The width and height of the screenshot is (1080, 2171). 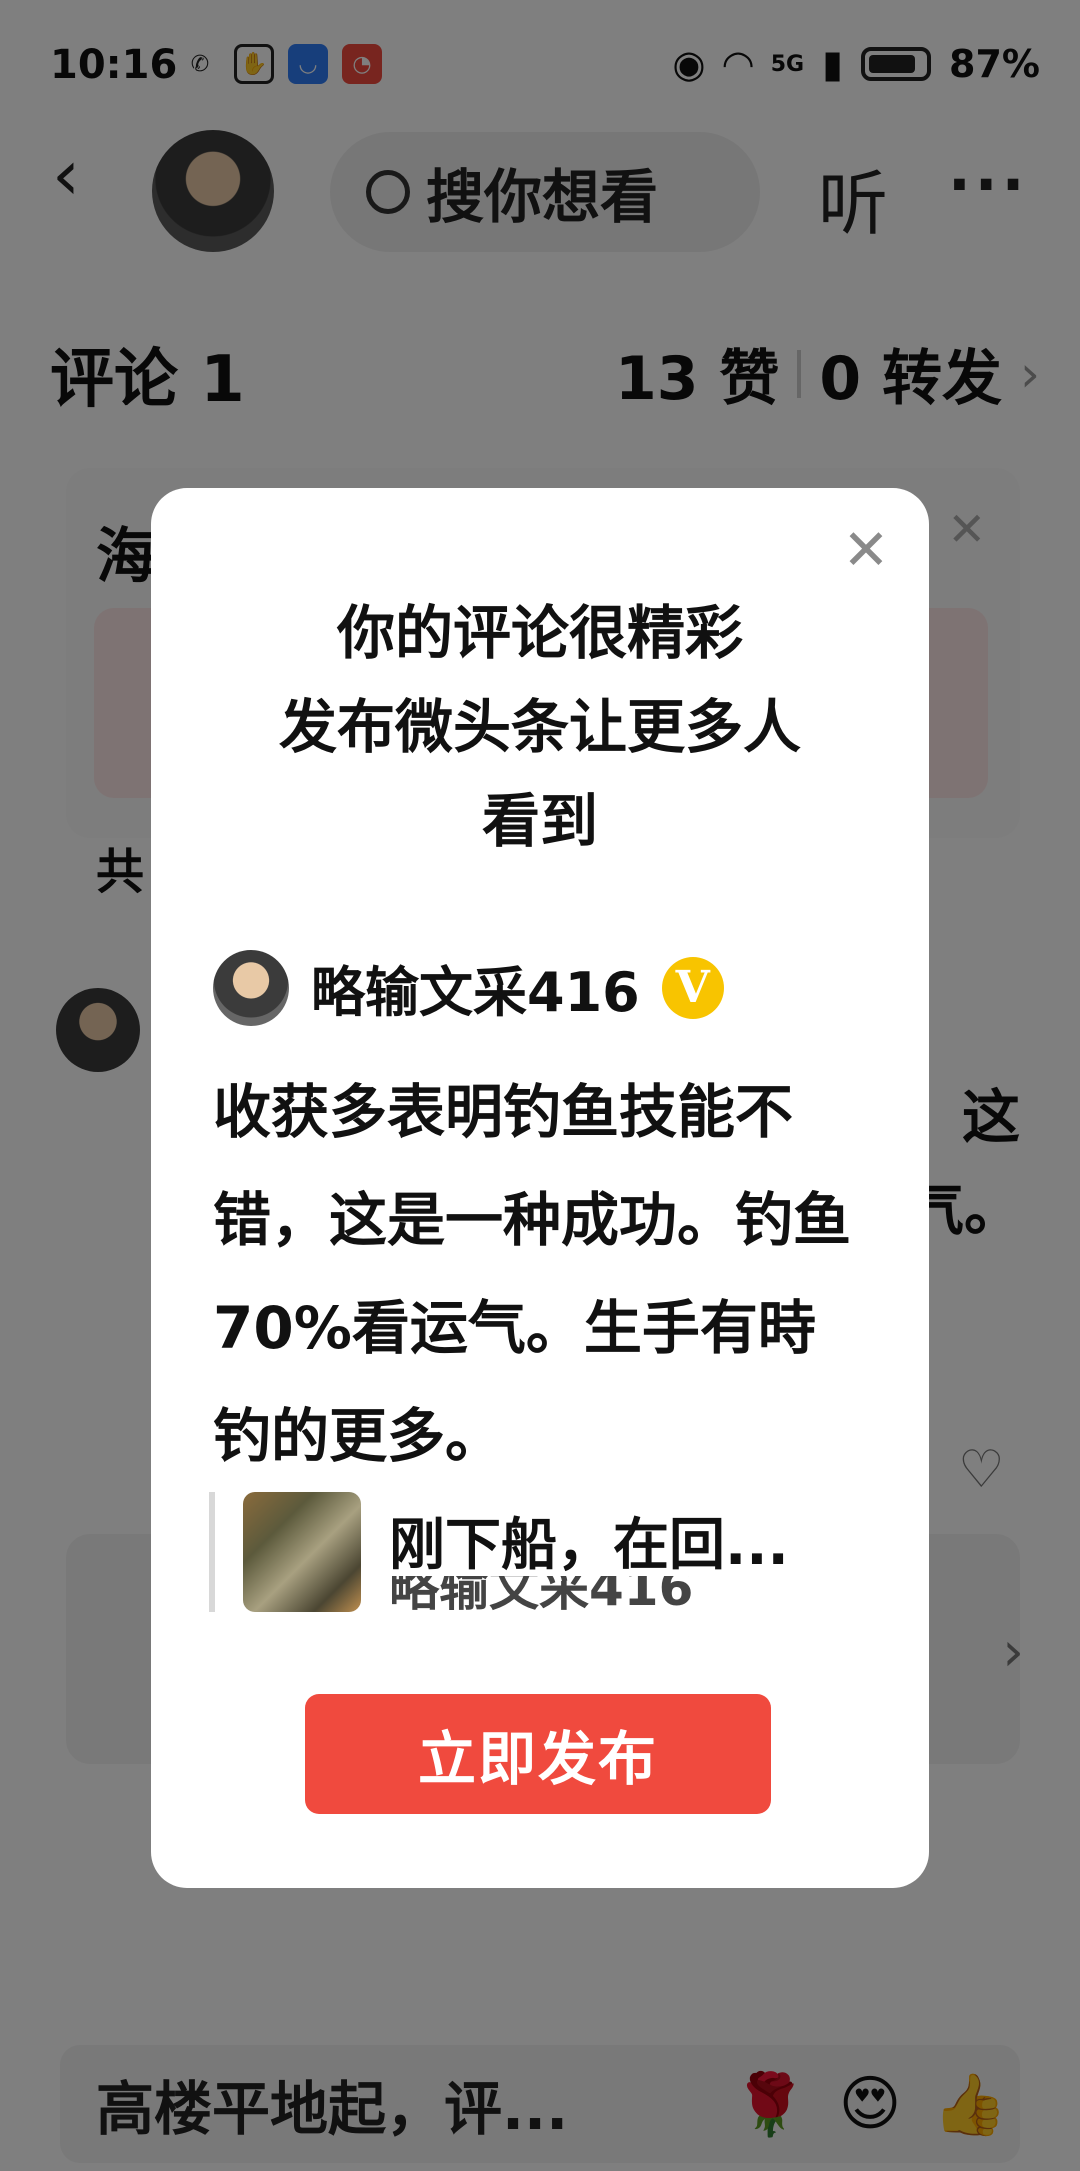 I want to click on comment-text: 收获多表明钓鱼技能不错，这是一种成功。钓鱼70%看运气。生手有時钓的更多。, so click(x=532, y=1274).